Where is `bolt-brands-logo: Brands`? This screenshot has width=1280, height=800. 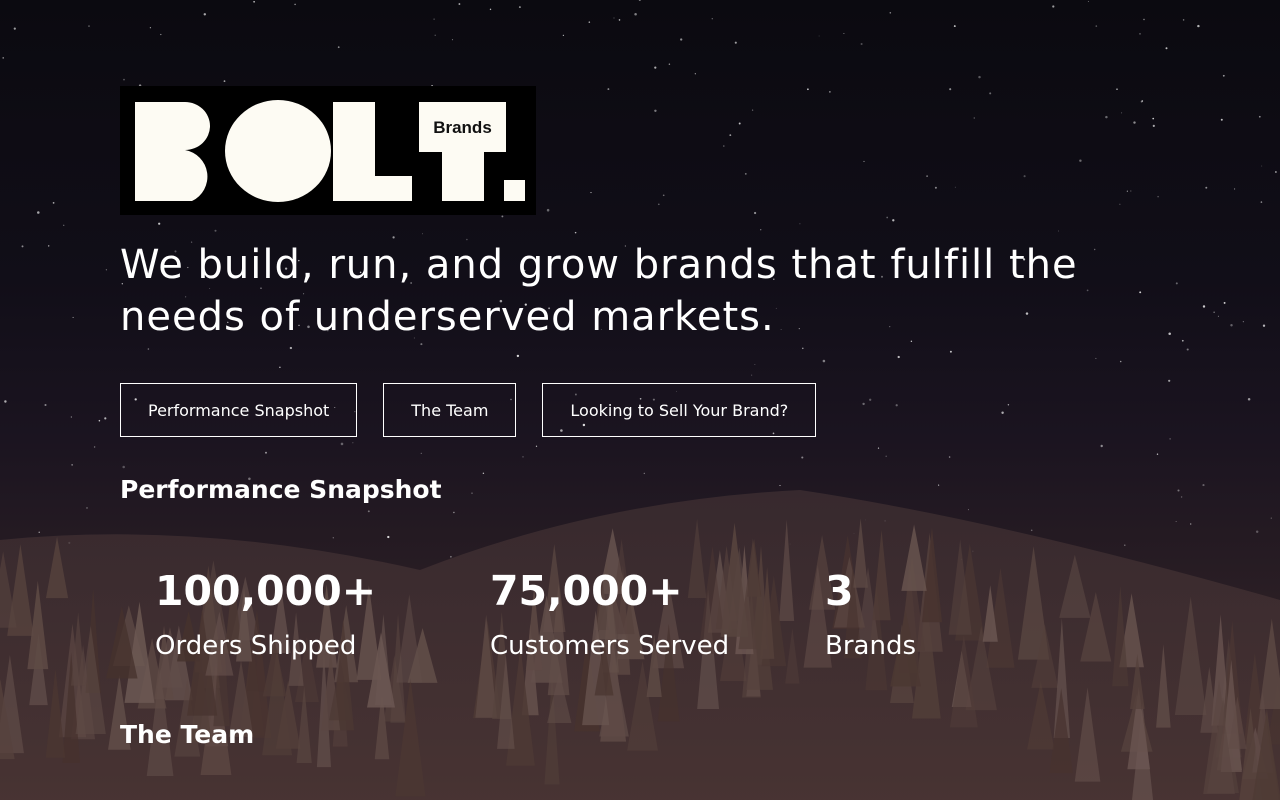
bolt-brands-logo: Brands is located at coordinates (328, 150).